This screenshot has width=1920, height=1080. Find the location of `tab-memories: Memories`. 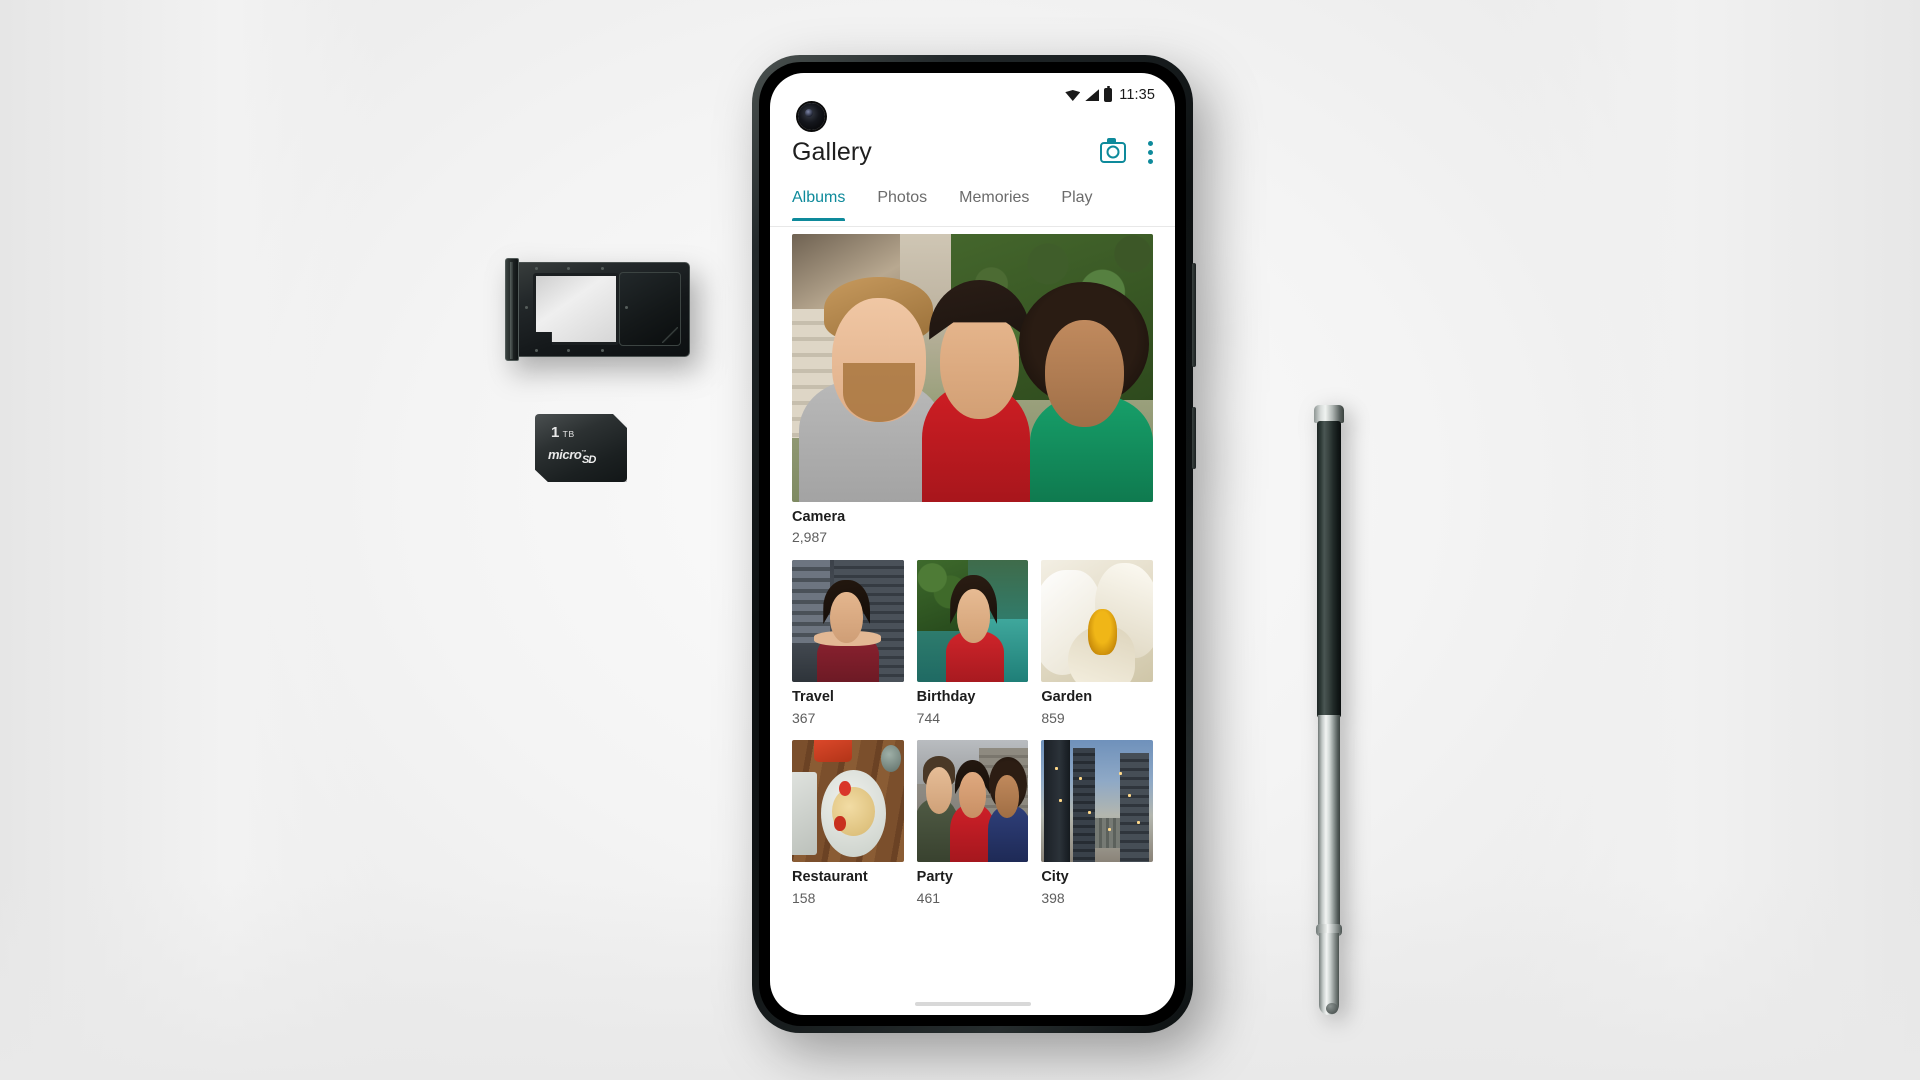

tab-memories: Memories is located at coordinates (994, 202).